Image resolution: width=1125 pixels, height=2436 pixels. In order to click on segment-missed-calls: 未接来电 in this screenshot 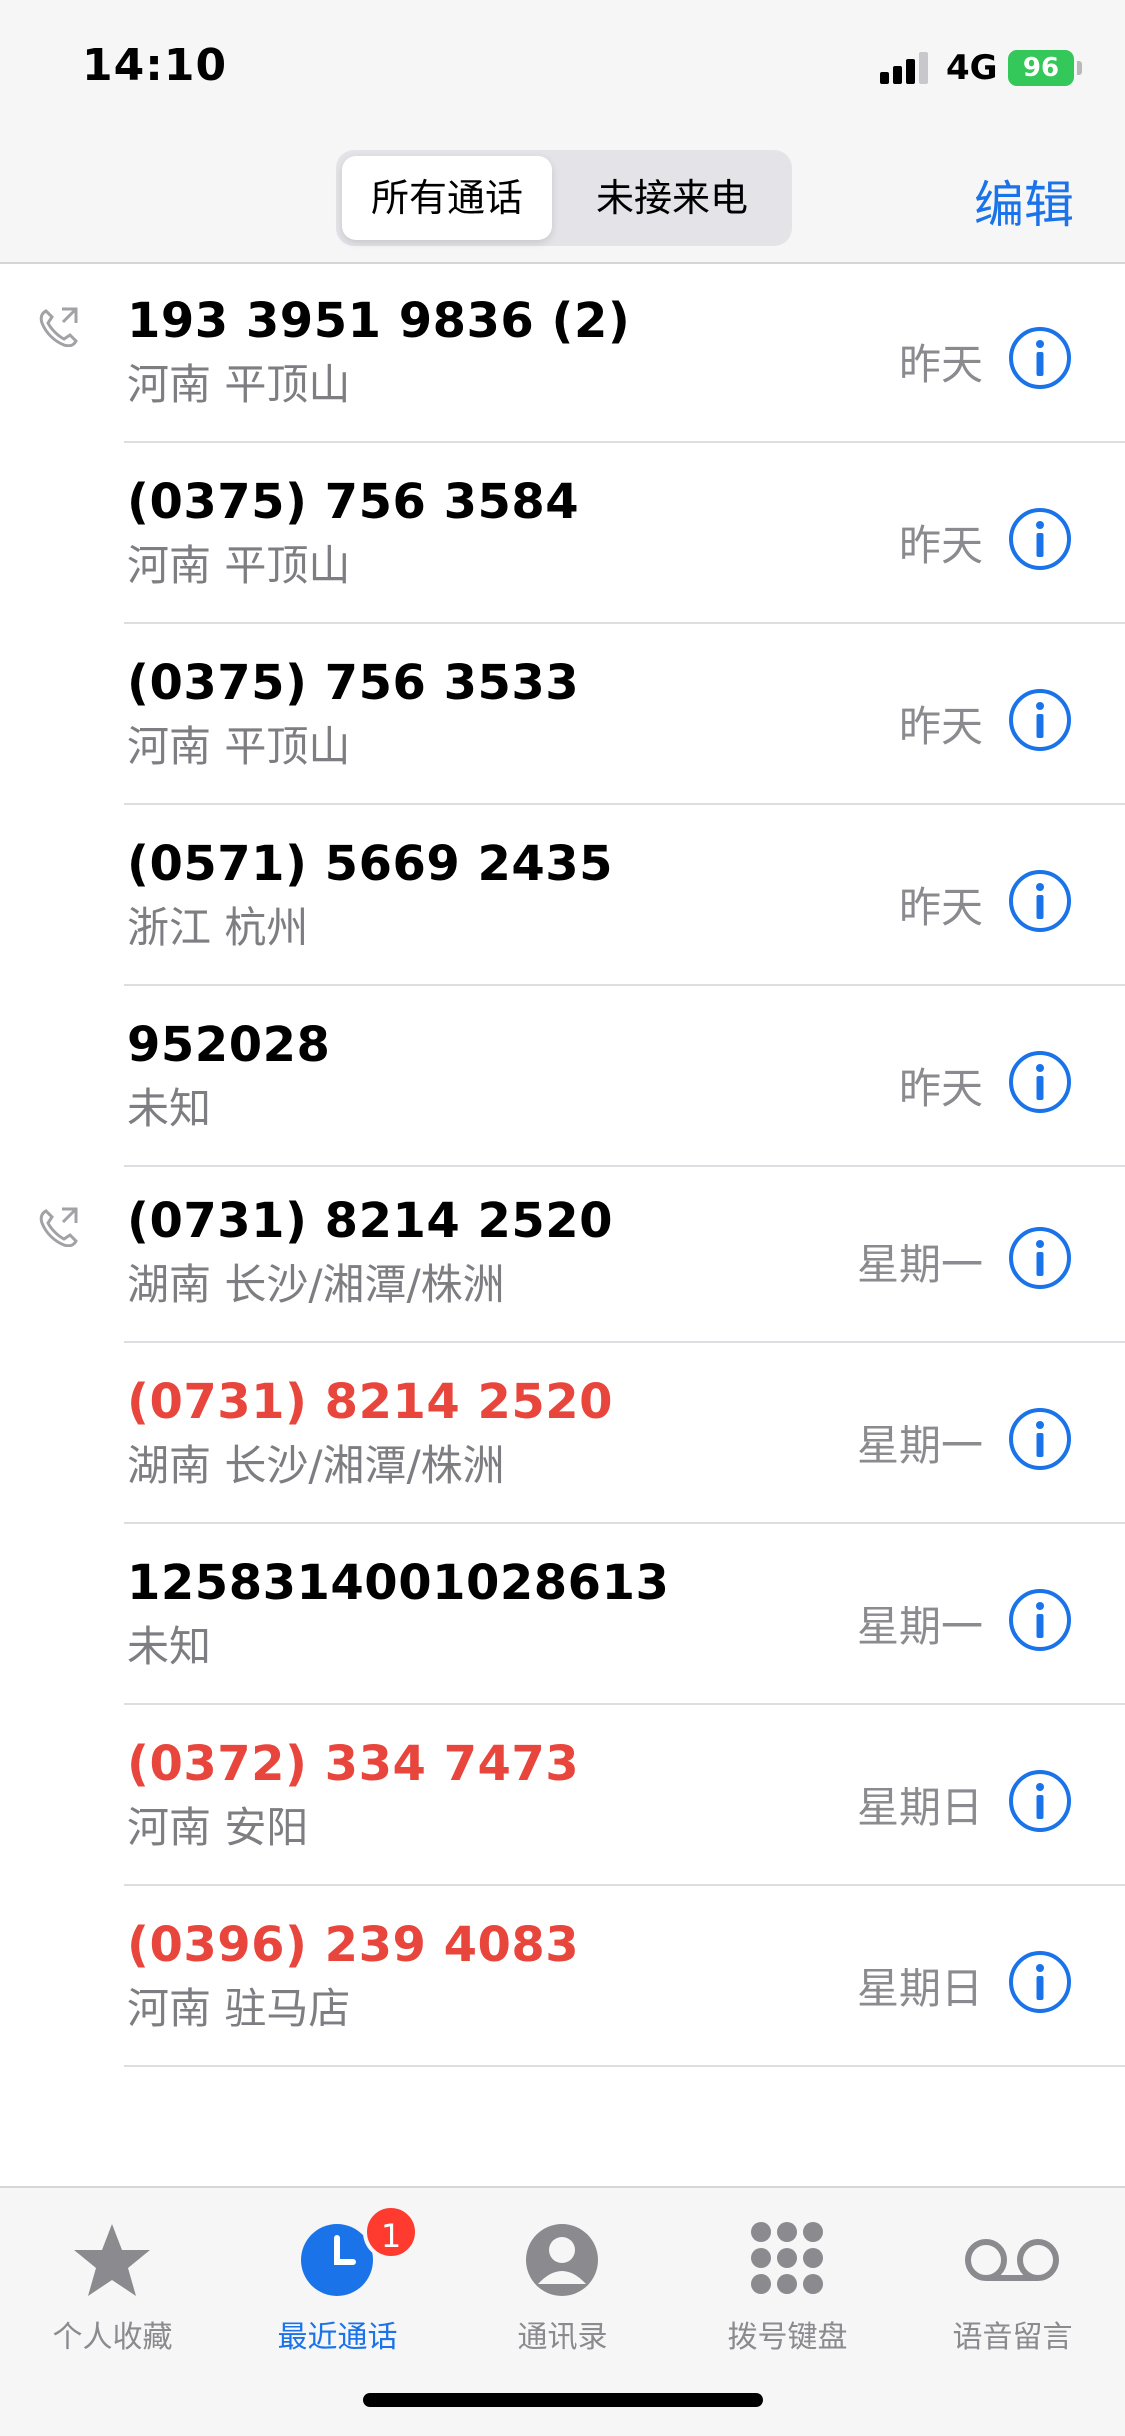, I will do `click(672, 198)`.